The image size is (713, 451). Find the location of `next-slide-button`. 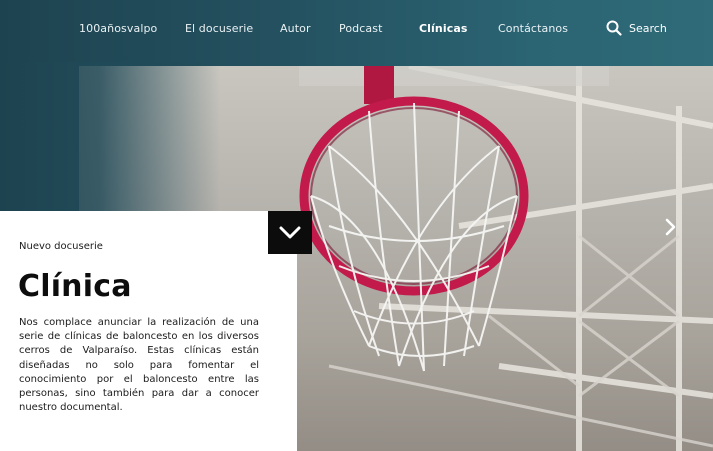

next-slide-button is located at coordinates (670, 227).